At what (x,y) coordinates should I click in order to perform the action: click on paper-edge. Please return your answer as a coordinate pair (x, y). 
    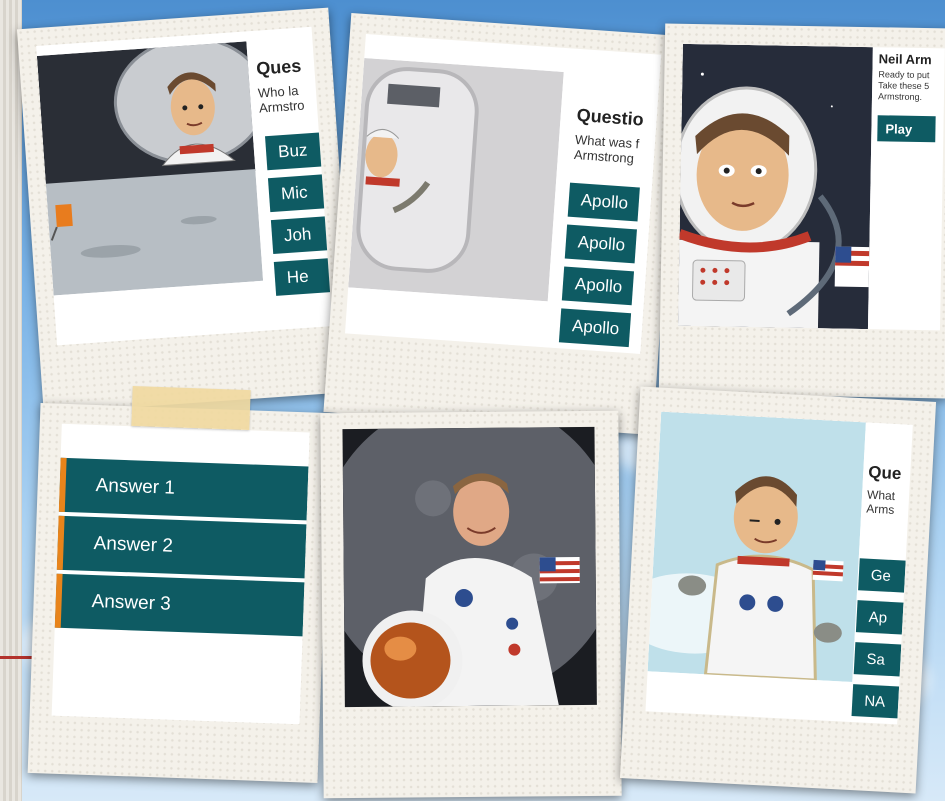
    Looking at the image, I should click on (11, 400).